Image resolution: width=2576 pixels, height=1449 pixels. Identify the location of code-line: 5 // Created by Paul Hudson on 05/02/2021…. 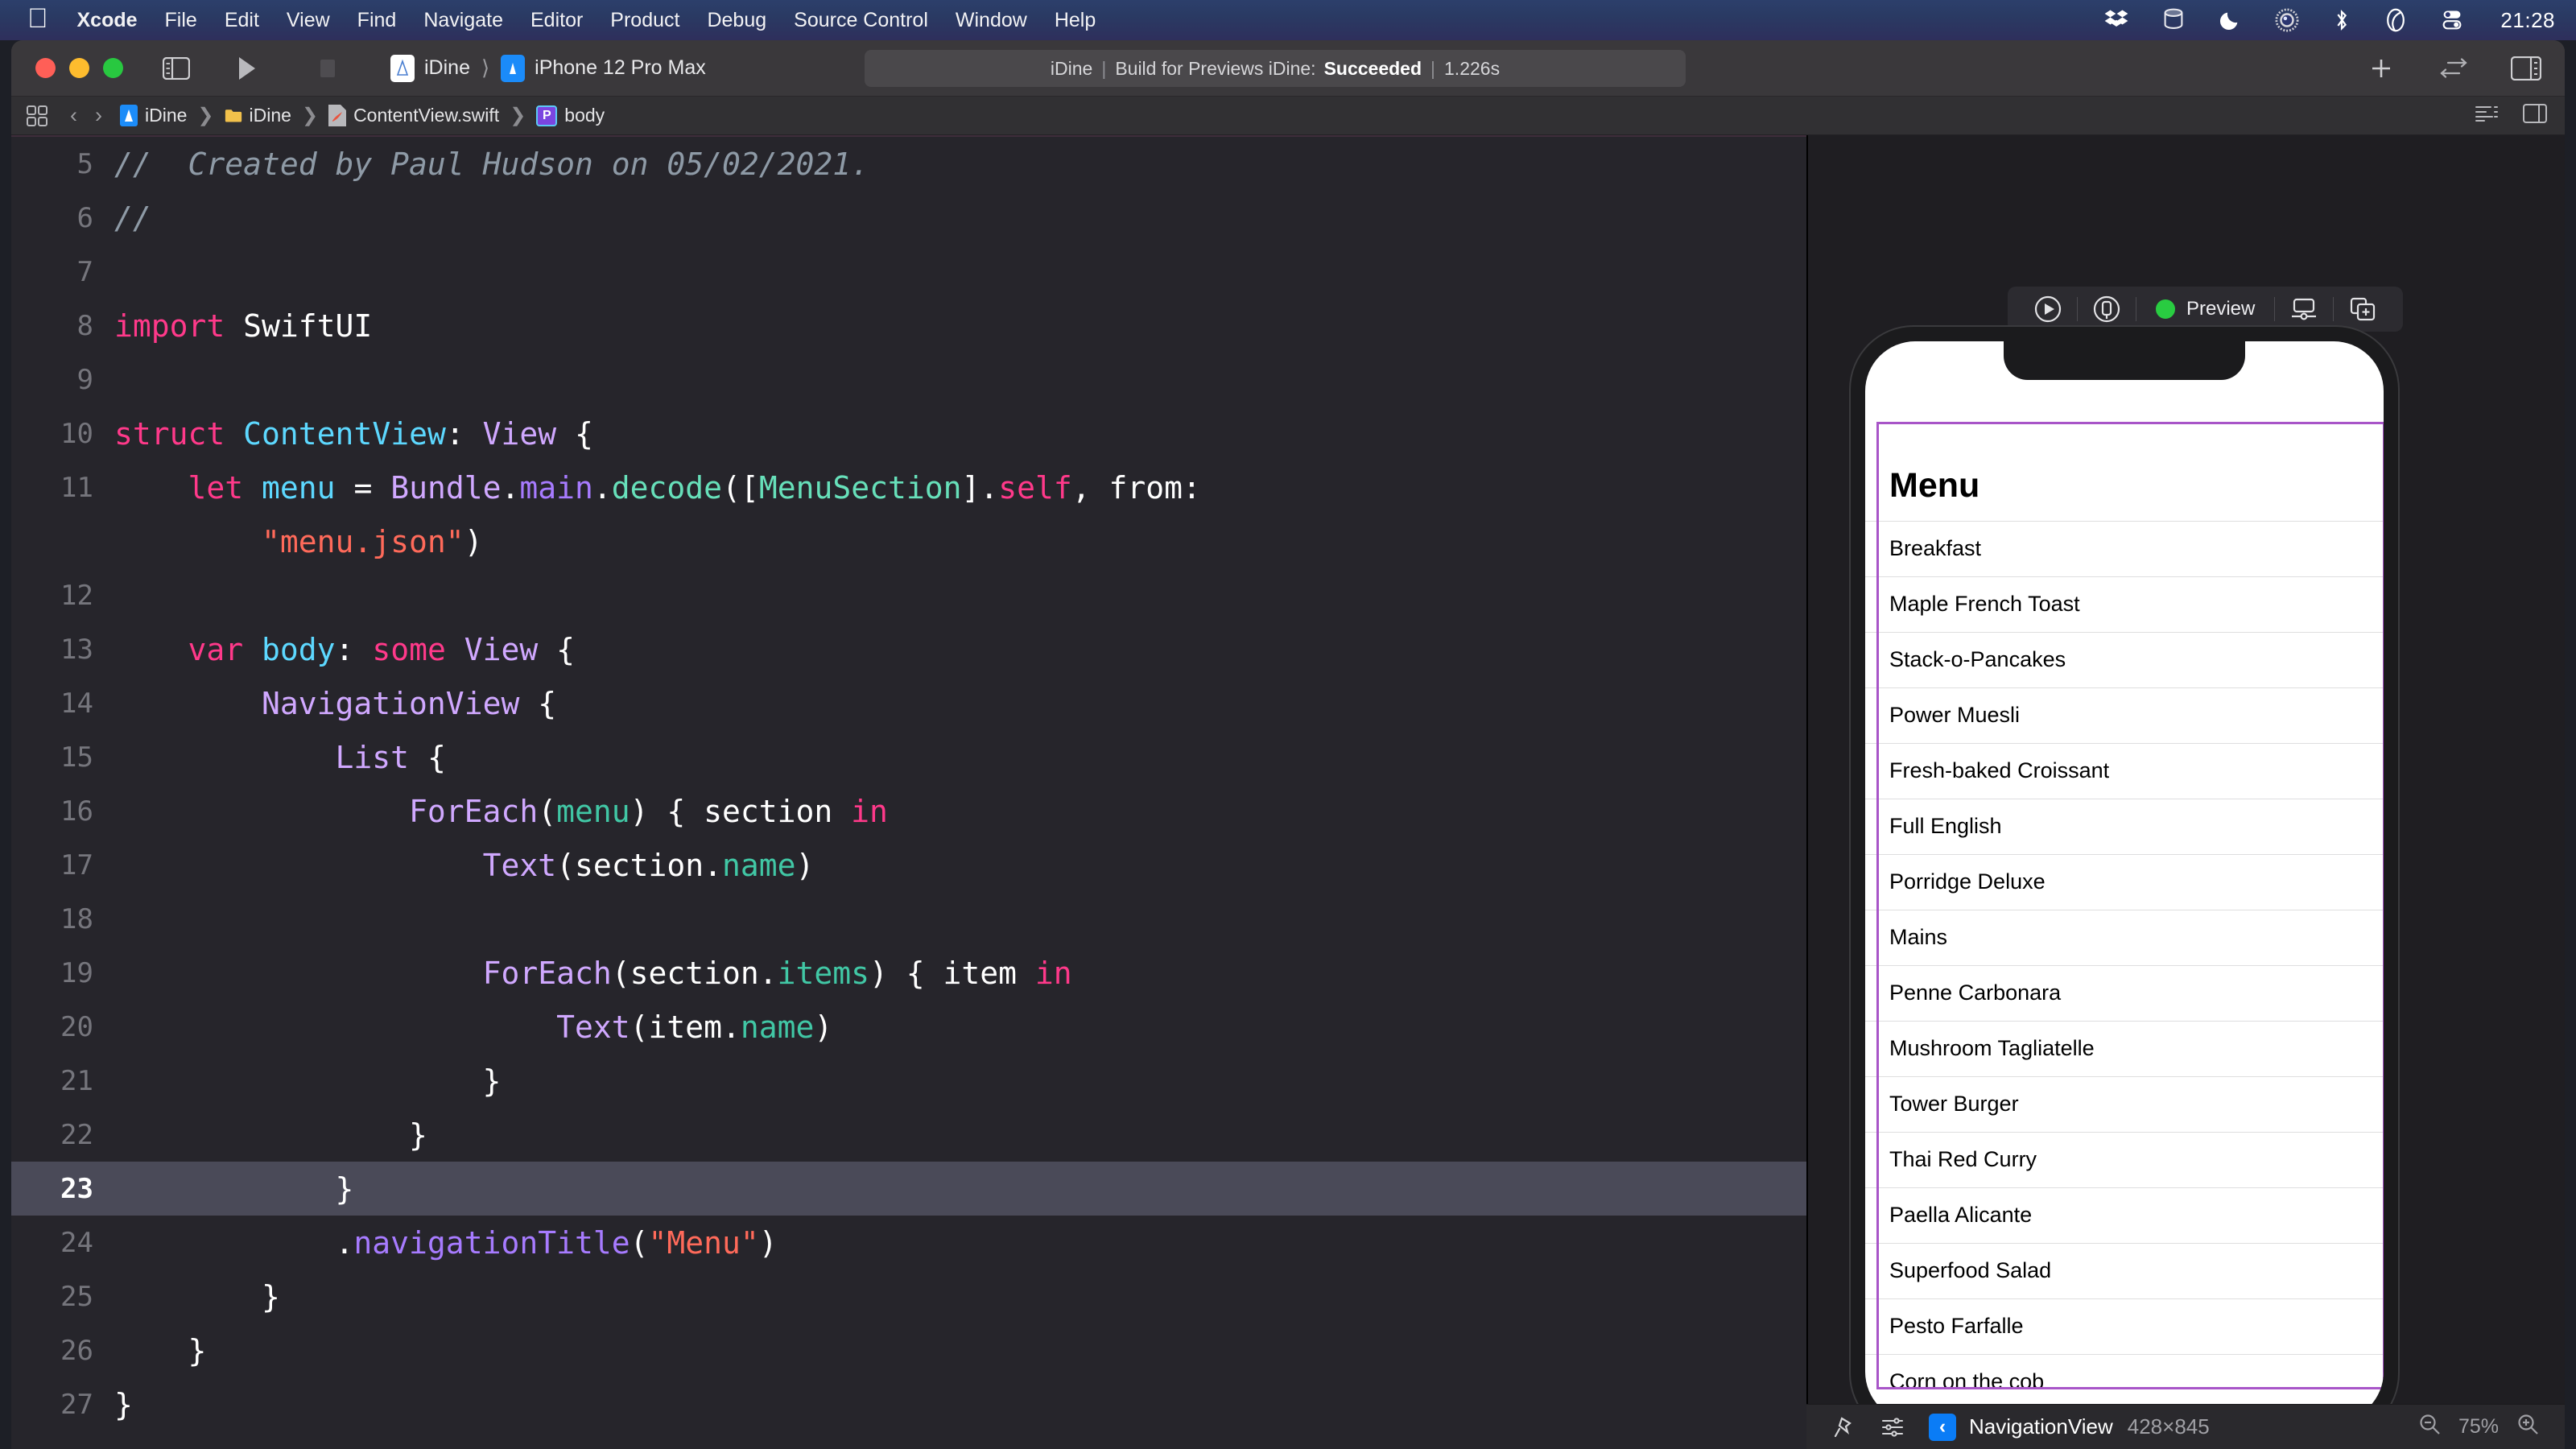
(908, 164).